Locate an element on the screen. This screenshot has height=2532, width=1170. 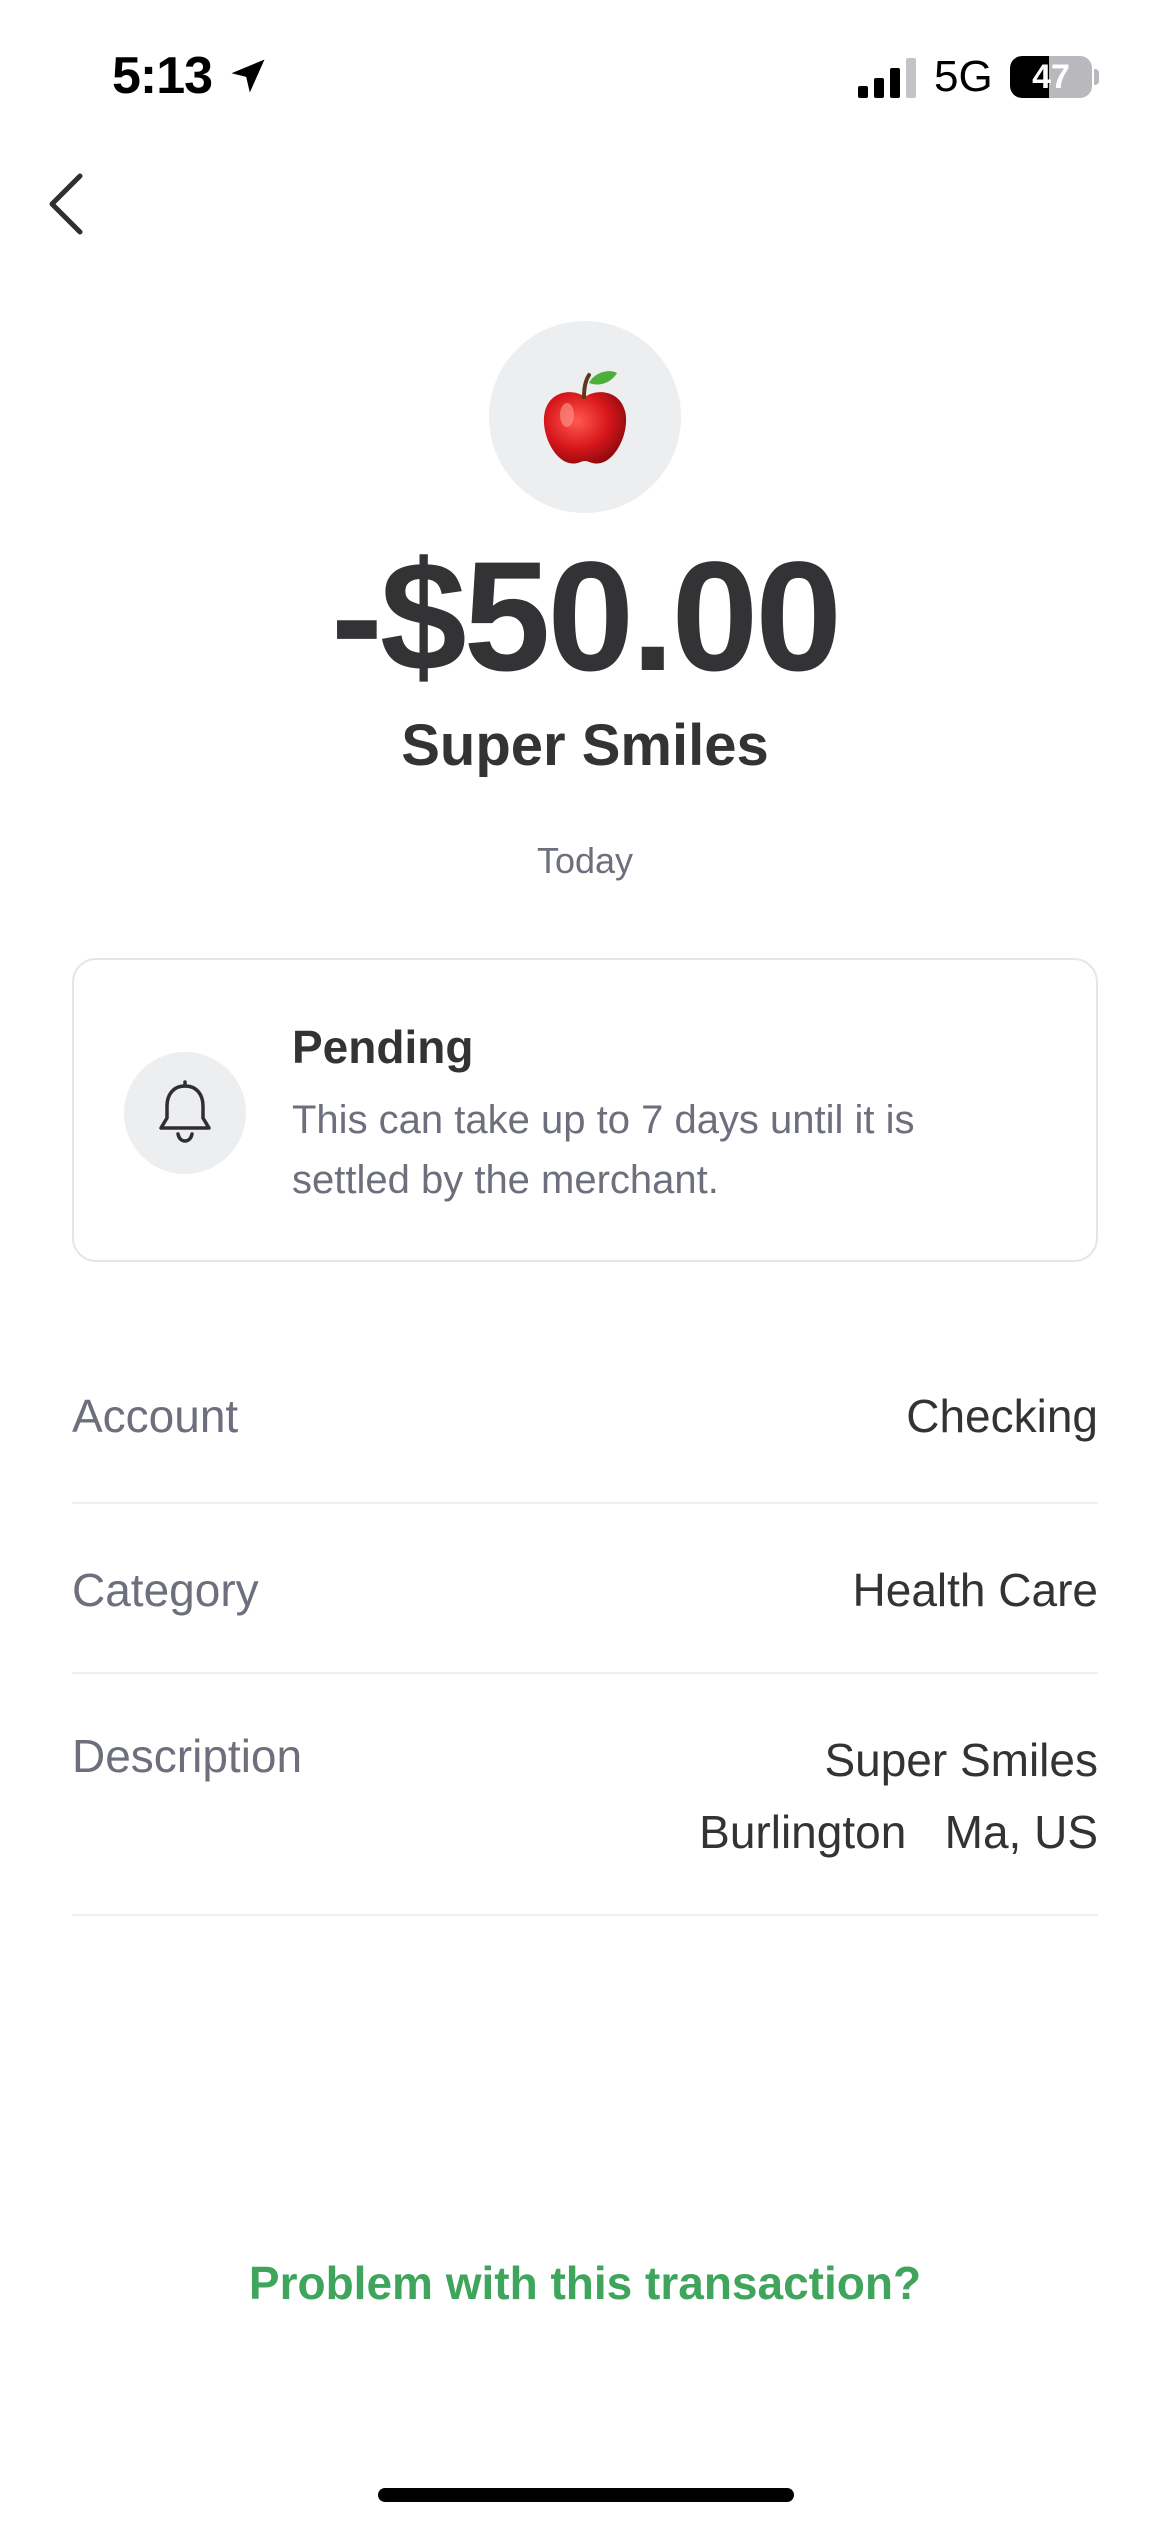
network-type-label: 5G is located at coordinates (963, 76).